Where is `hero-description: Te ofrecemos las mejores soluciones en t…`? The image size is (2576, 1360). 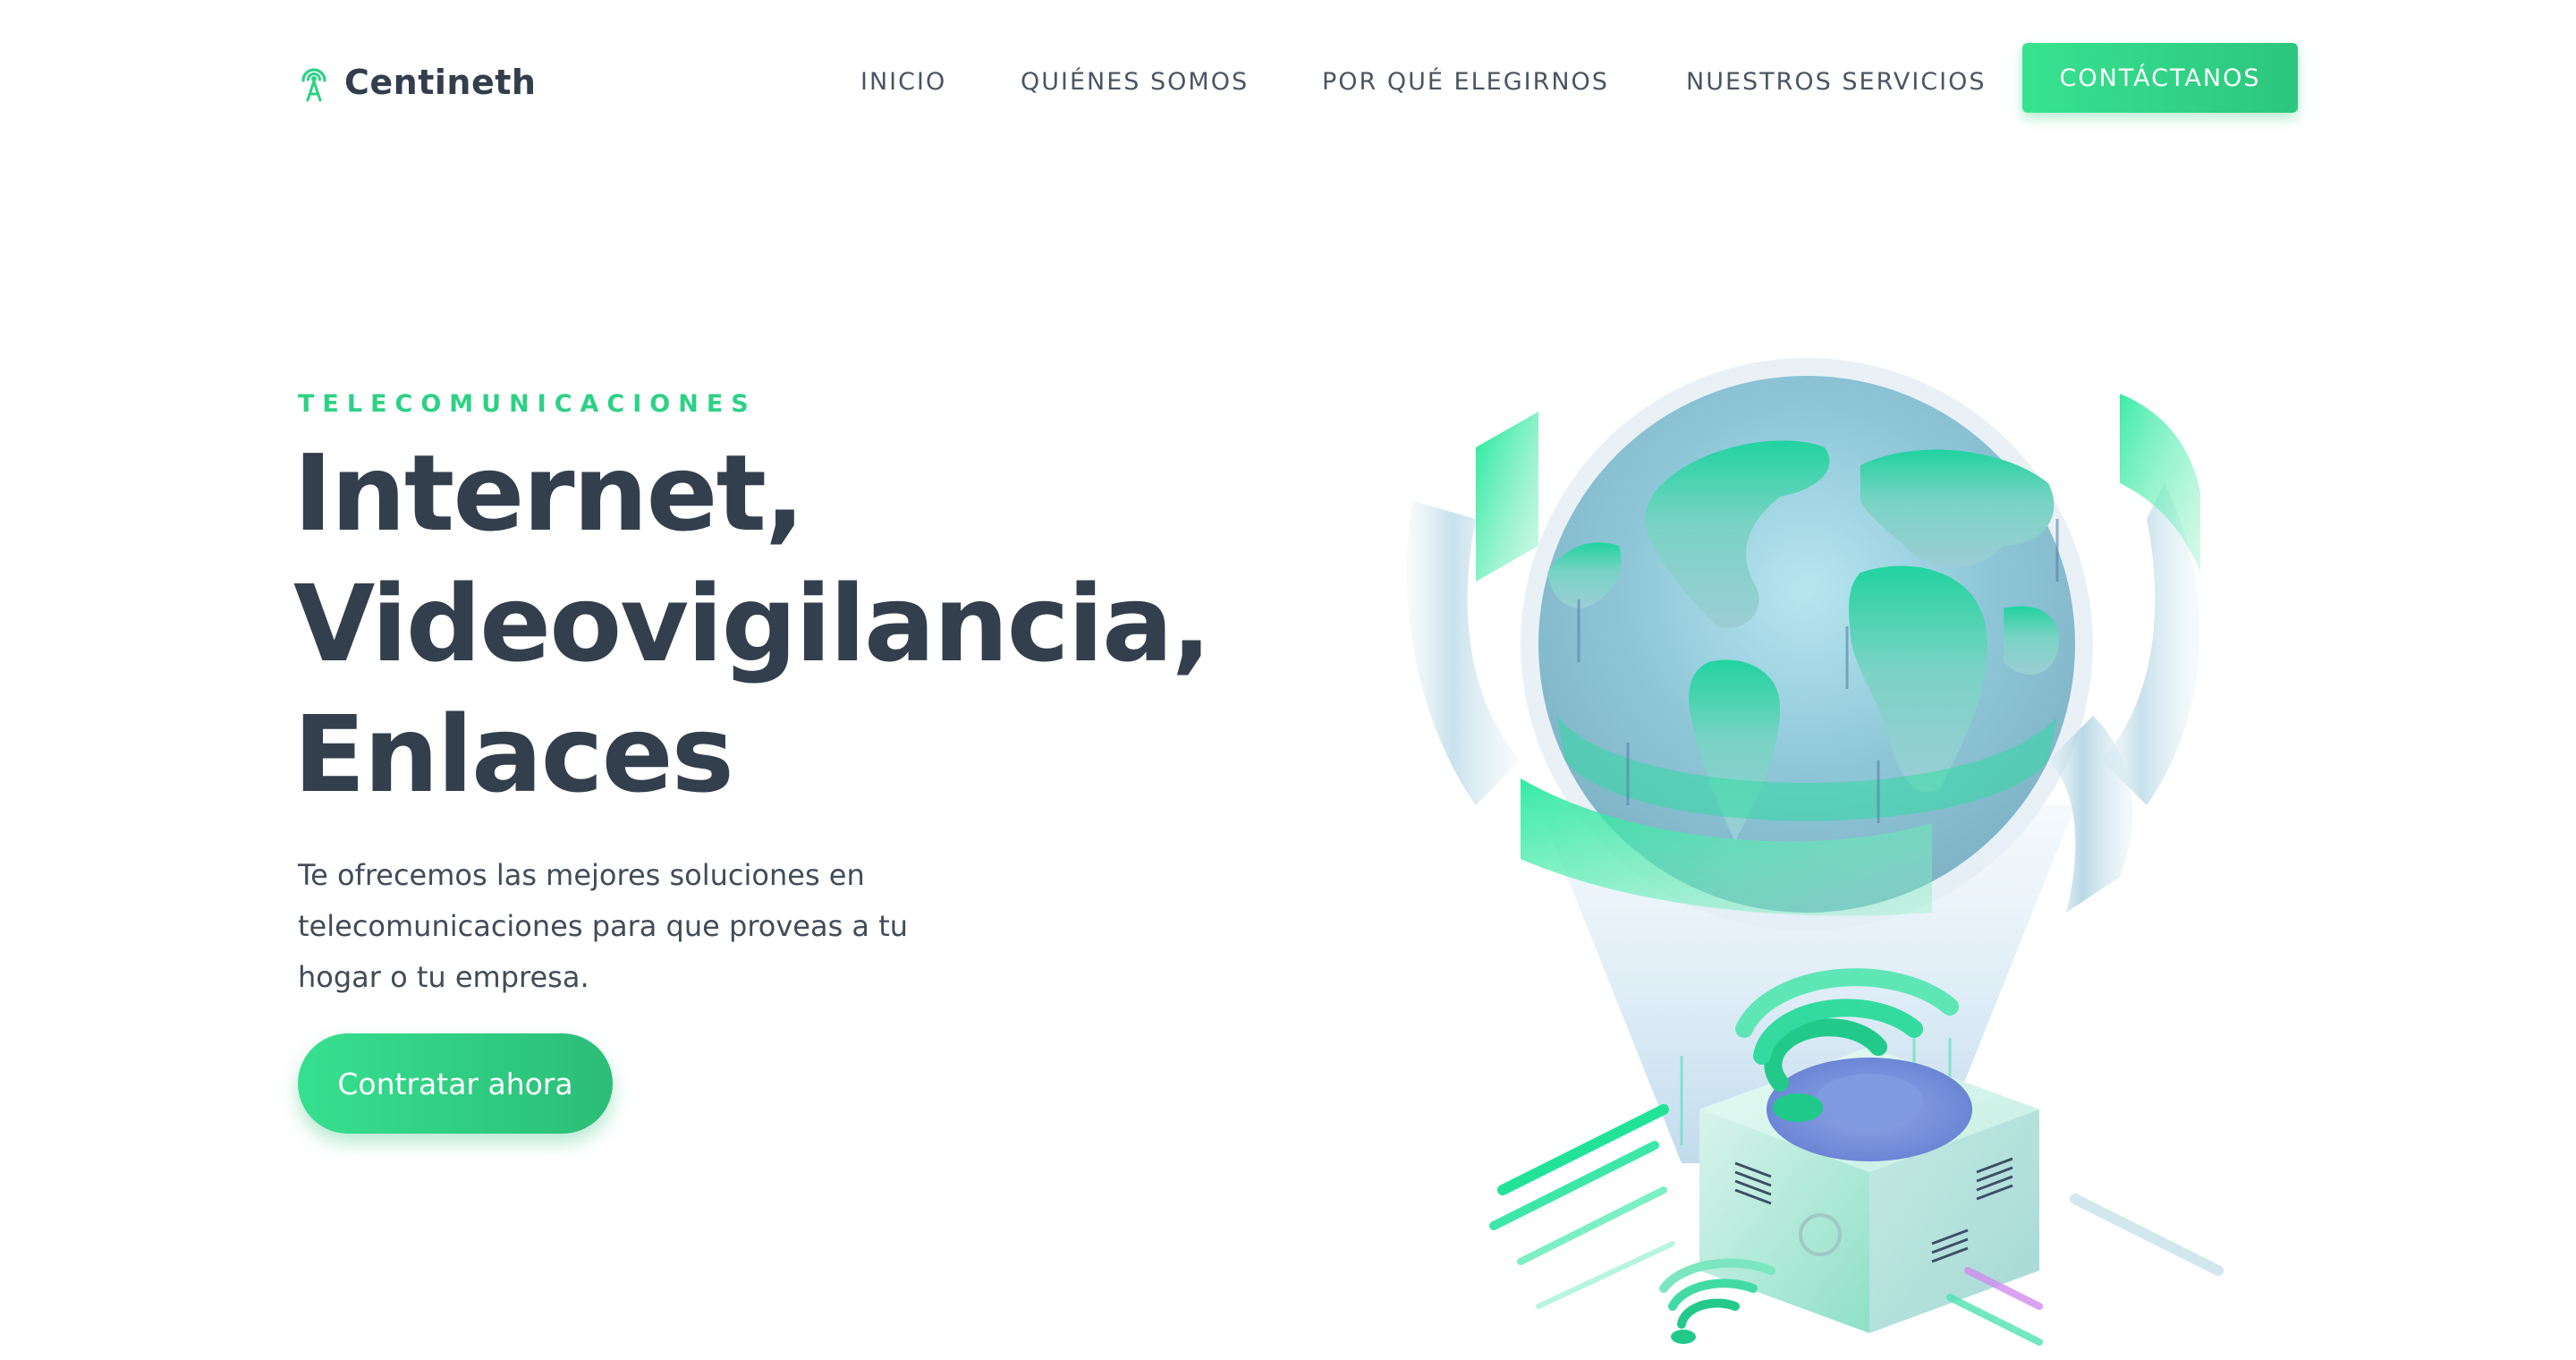 hero-description: Te ofrecemos las mejores soluciones en t… is located at coordinates (603, 926).